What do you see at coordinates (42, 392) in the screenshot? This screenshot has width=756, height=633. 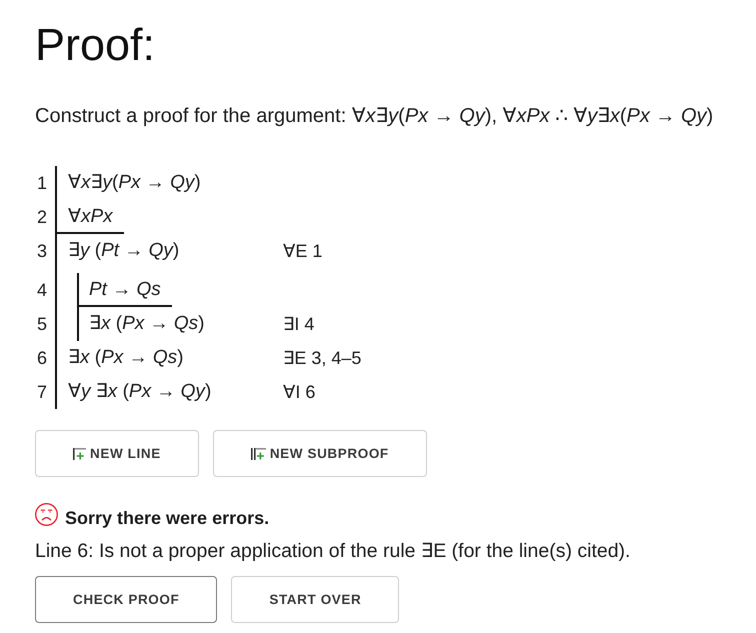 I see `line-number: 7` at bounding box center [42, 392].